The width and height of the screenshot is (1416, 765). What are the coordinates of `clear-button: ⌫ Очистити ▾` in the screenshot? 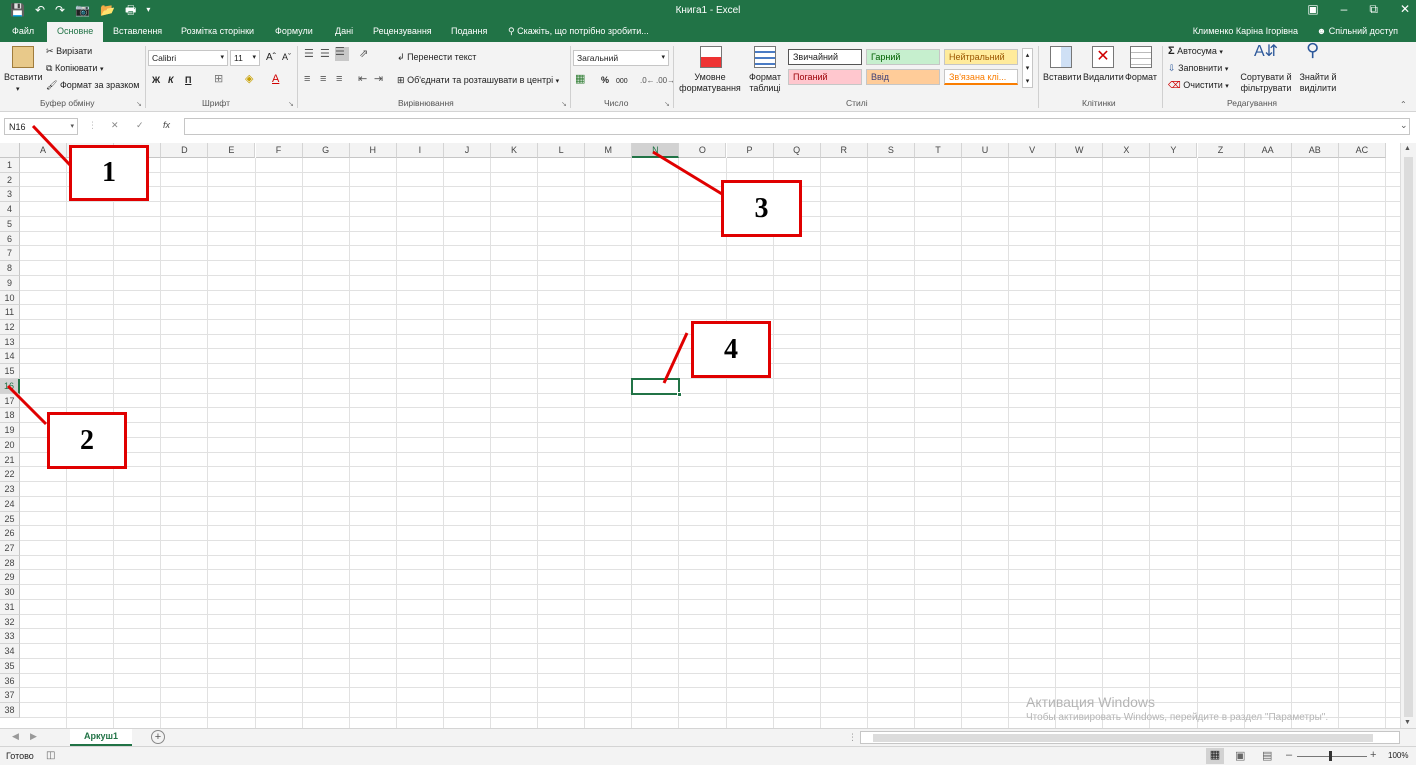 It's located at (1198, 86).